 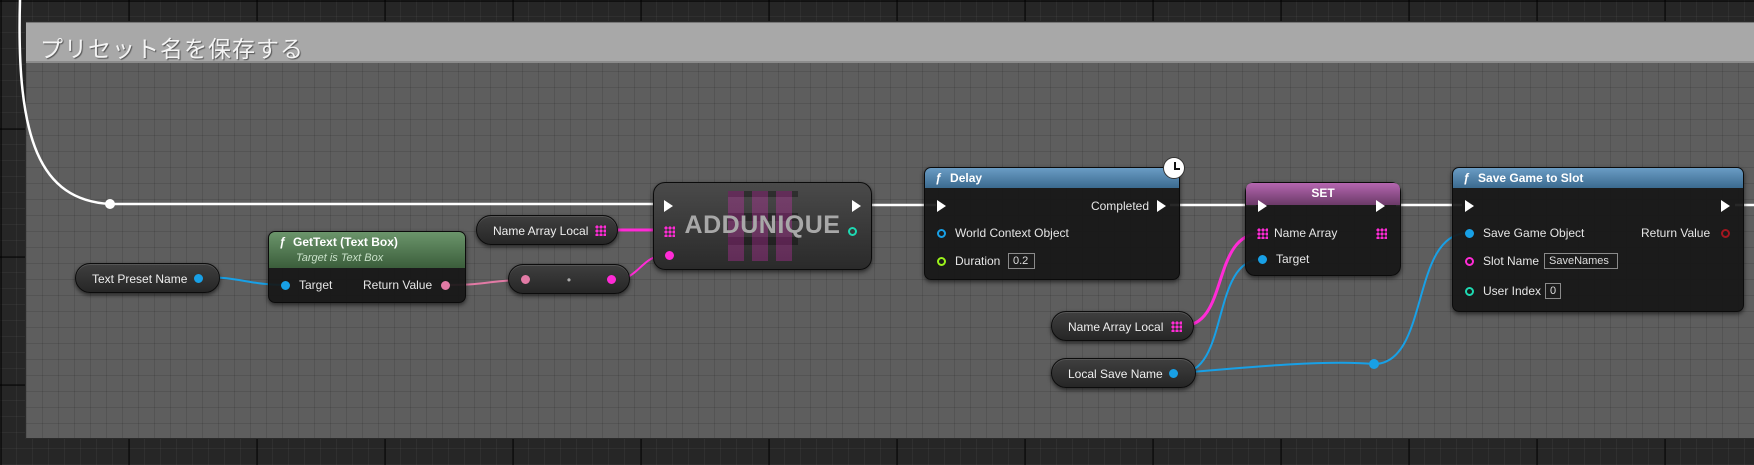 What do you see at coordinates (345, 242) in the screenshot?
I see `node-title: GetText (Text Box)` at bounding box center [345, 242].